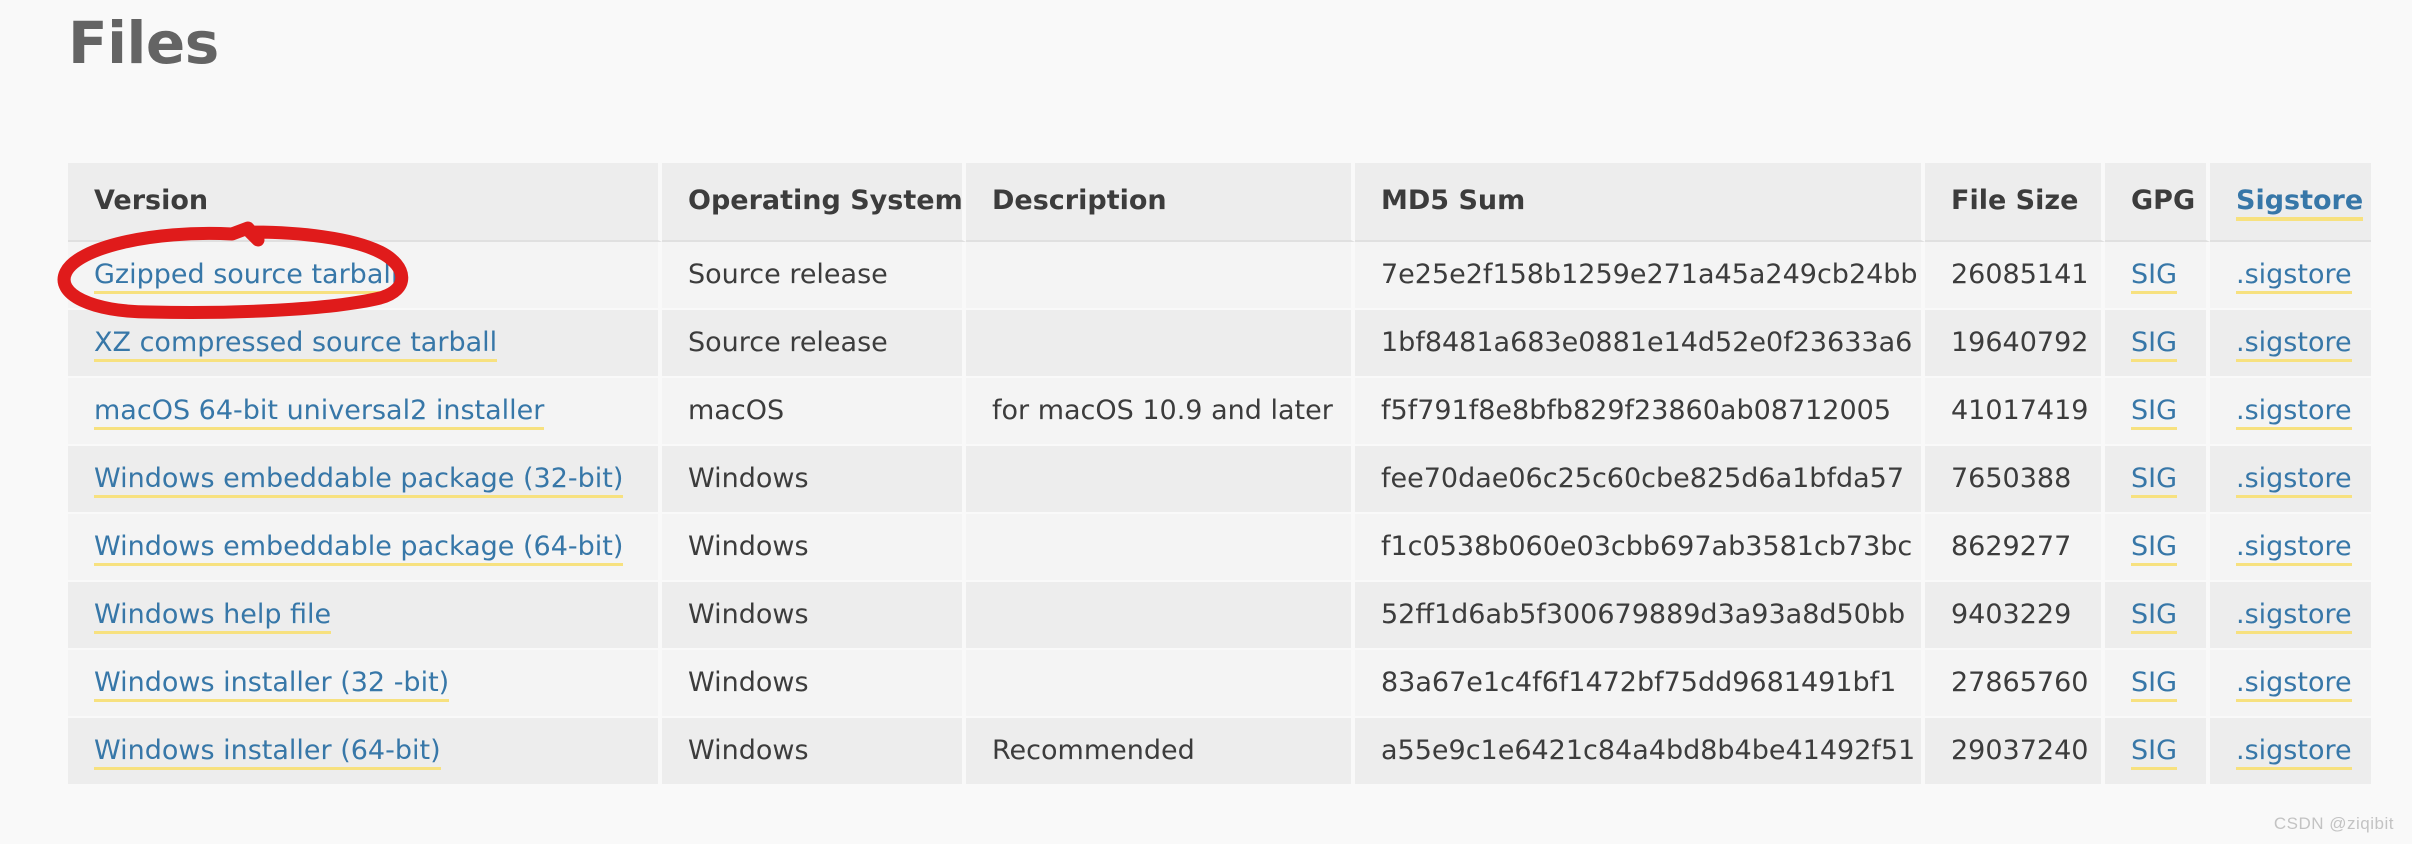  Describe the element at coordinates (1640, 202) in the screenshot. I see `column-header-md5: MD5 Sum` at that location.